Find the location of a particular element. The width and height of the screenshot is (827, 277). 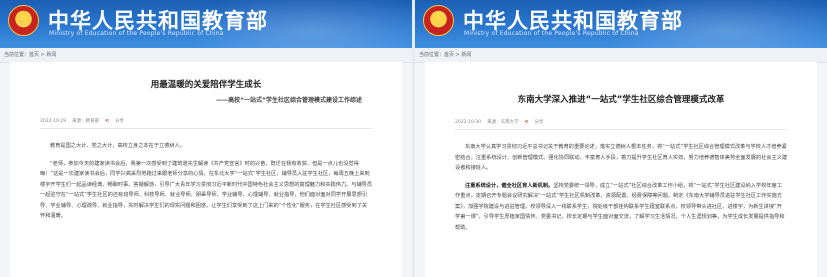

article-paragraph: 教育是国之大计、党之大计，高校立身之本在于立德树人。 is located at coordinates (117, 146).